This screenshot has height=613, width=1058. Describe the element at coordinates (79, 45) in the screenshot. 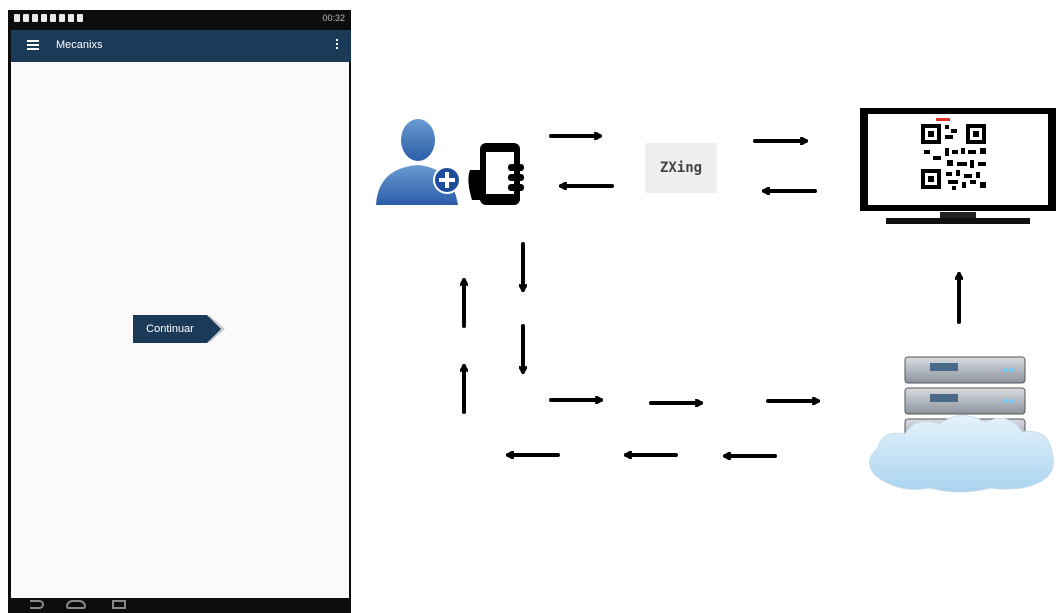

I see `app-title: Mecanixs` at that location.